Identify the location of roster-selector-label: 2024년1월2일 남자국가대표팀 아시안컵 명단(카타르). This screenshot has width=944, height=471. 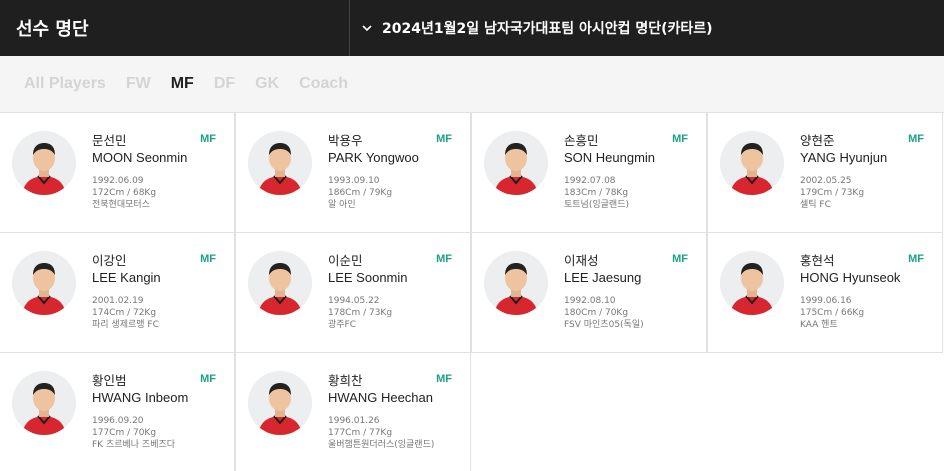
(547, 29).